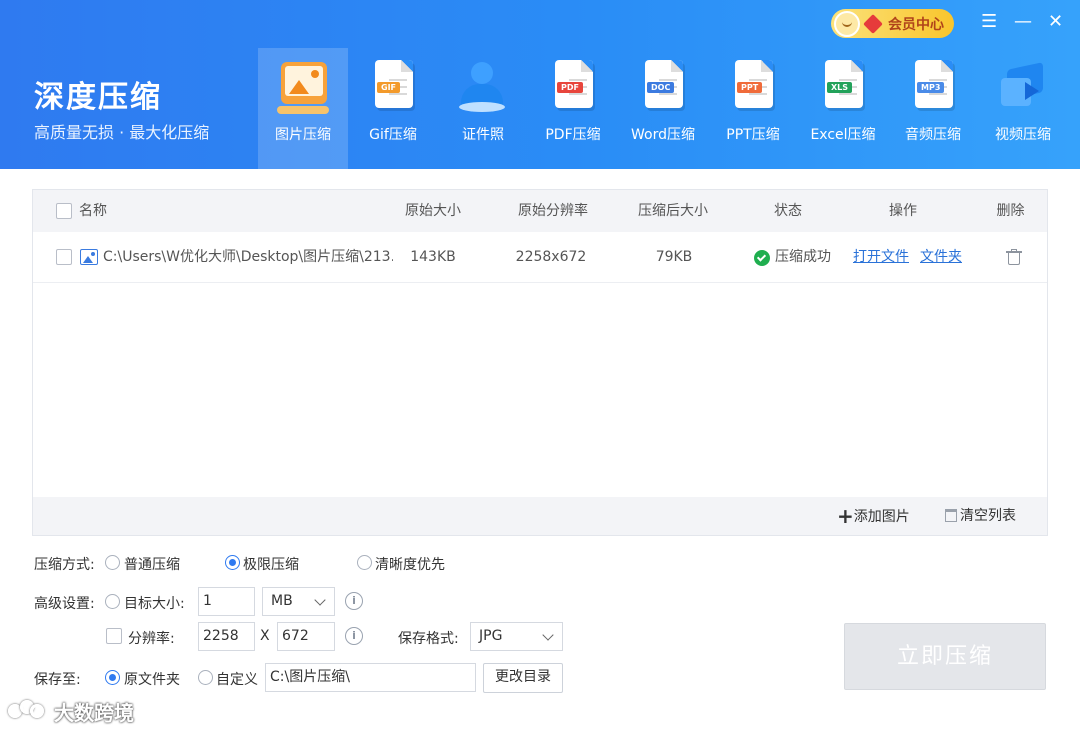  I want to click on compress-now-button: 立即压缩, so click(945, 656).